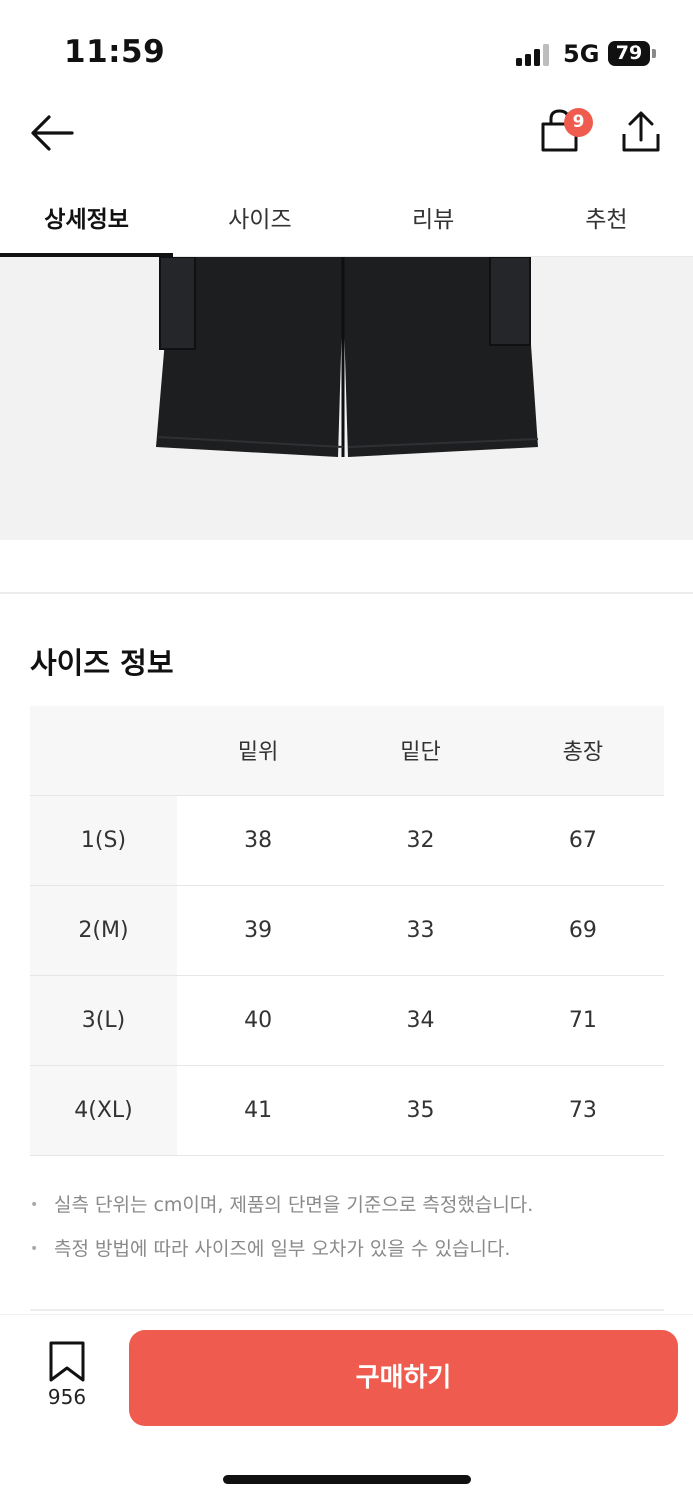 Image resolution: width=693 pixels, height=1500 pixels. I want to click on share-upload-icon, so click(641, 131).